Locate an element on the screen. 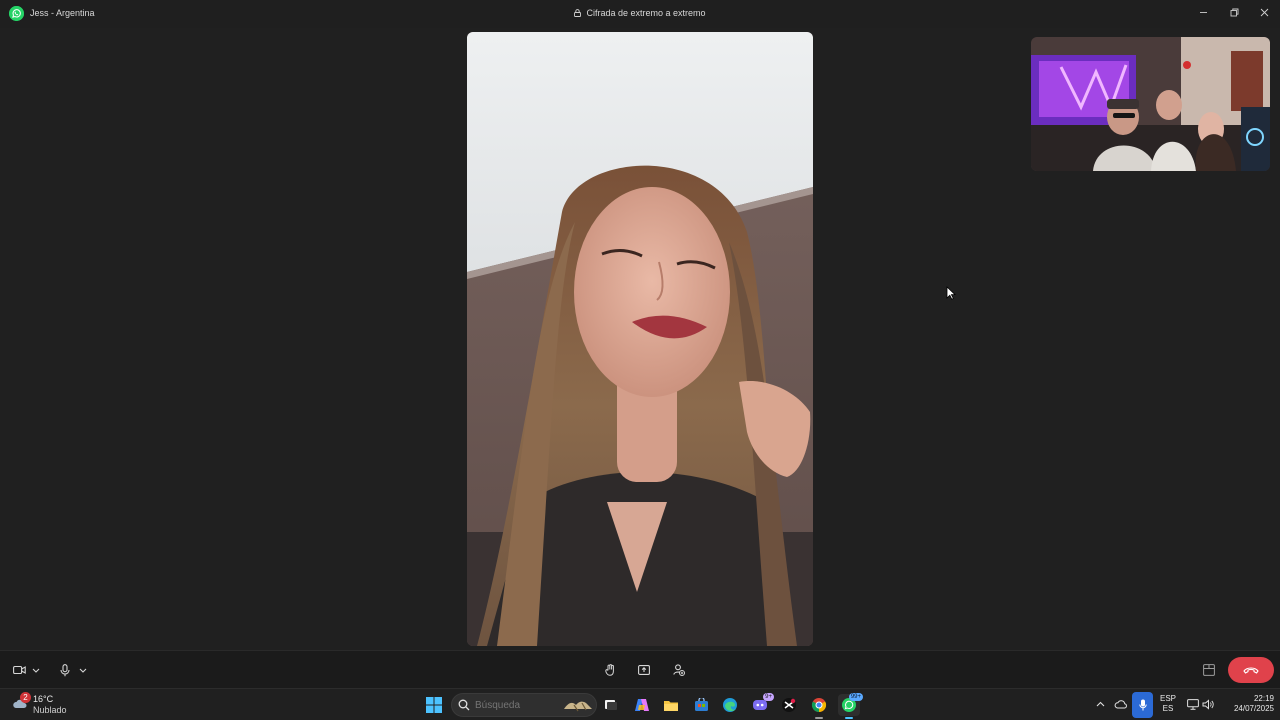 Image resolution: width=1280 pixels, height=720 pixels. onedrive-cloud-icon is located at coordinates (1120, 703).